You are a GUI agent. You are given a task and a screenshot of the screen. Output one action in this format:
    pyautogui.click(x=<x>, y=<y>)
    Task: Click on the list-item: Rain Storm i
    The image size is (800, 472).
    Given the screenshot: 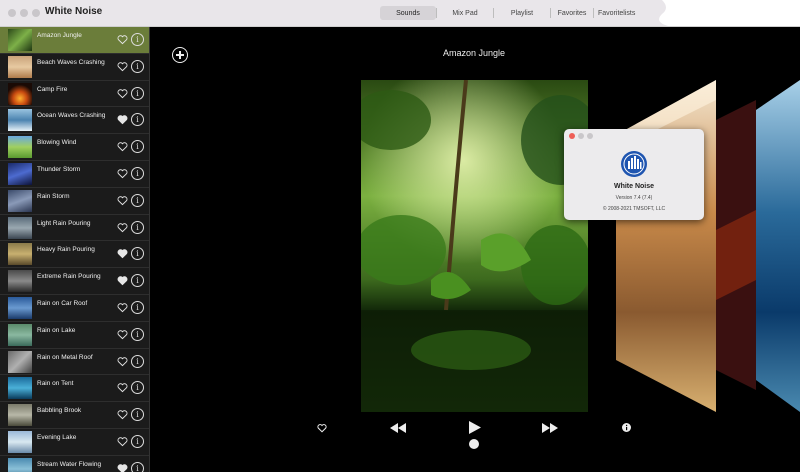 What is the action you would take?
    pyautogui.click(x=74, y=201)
    